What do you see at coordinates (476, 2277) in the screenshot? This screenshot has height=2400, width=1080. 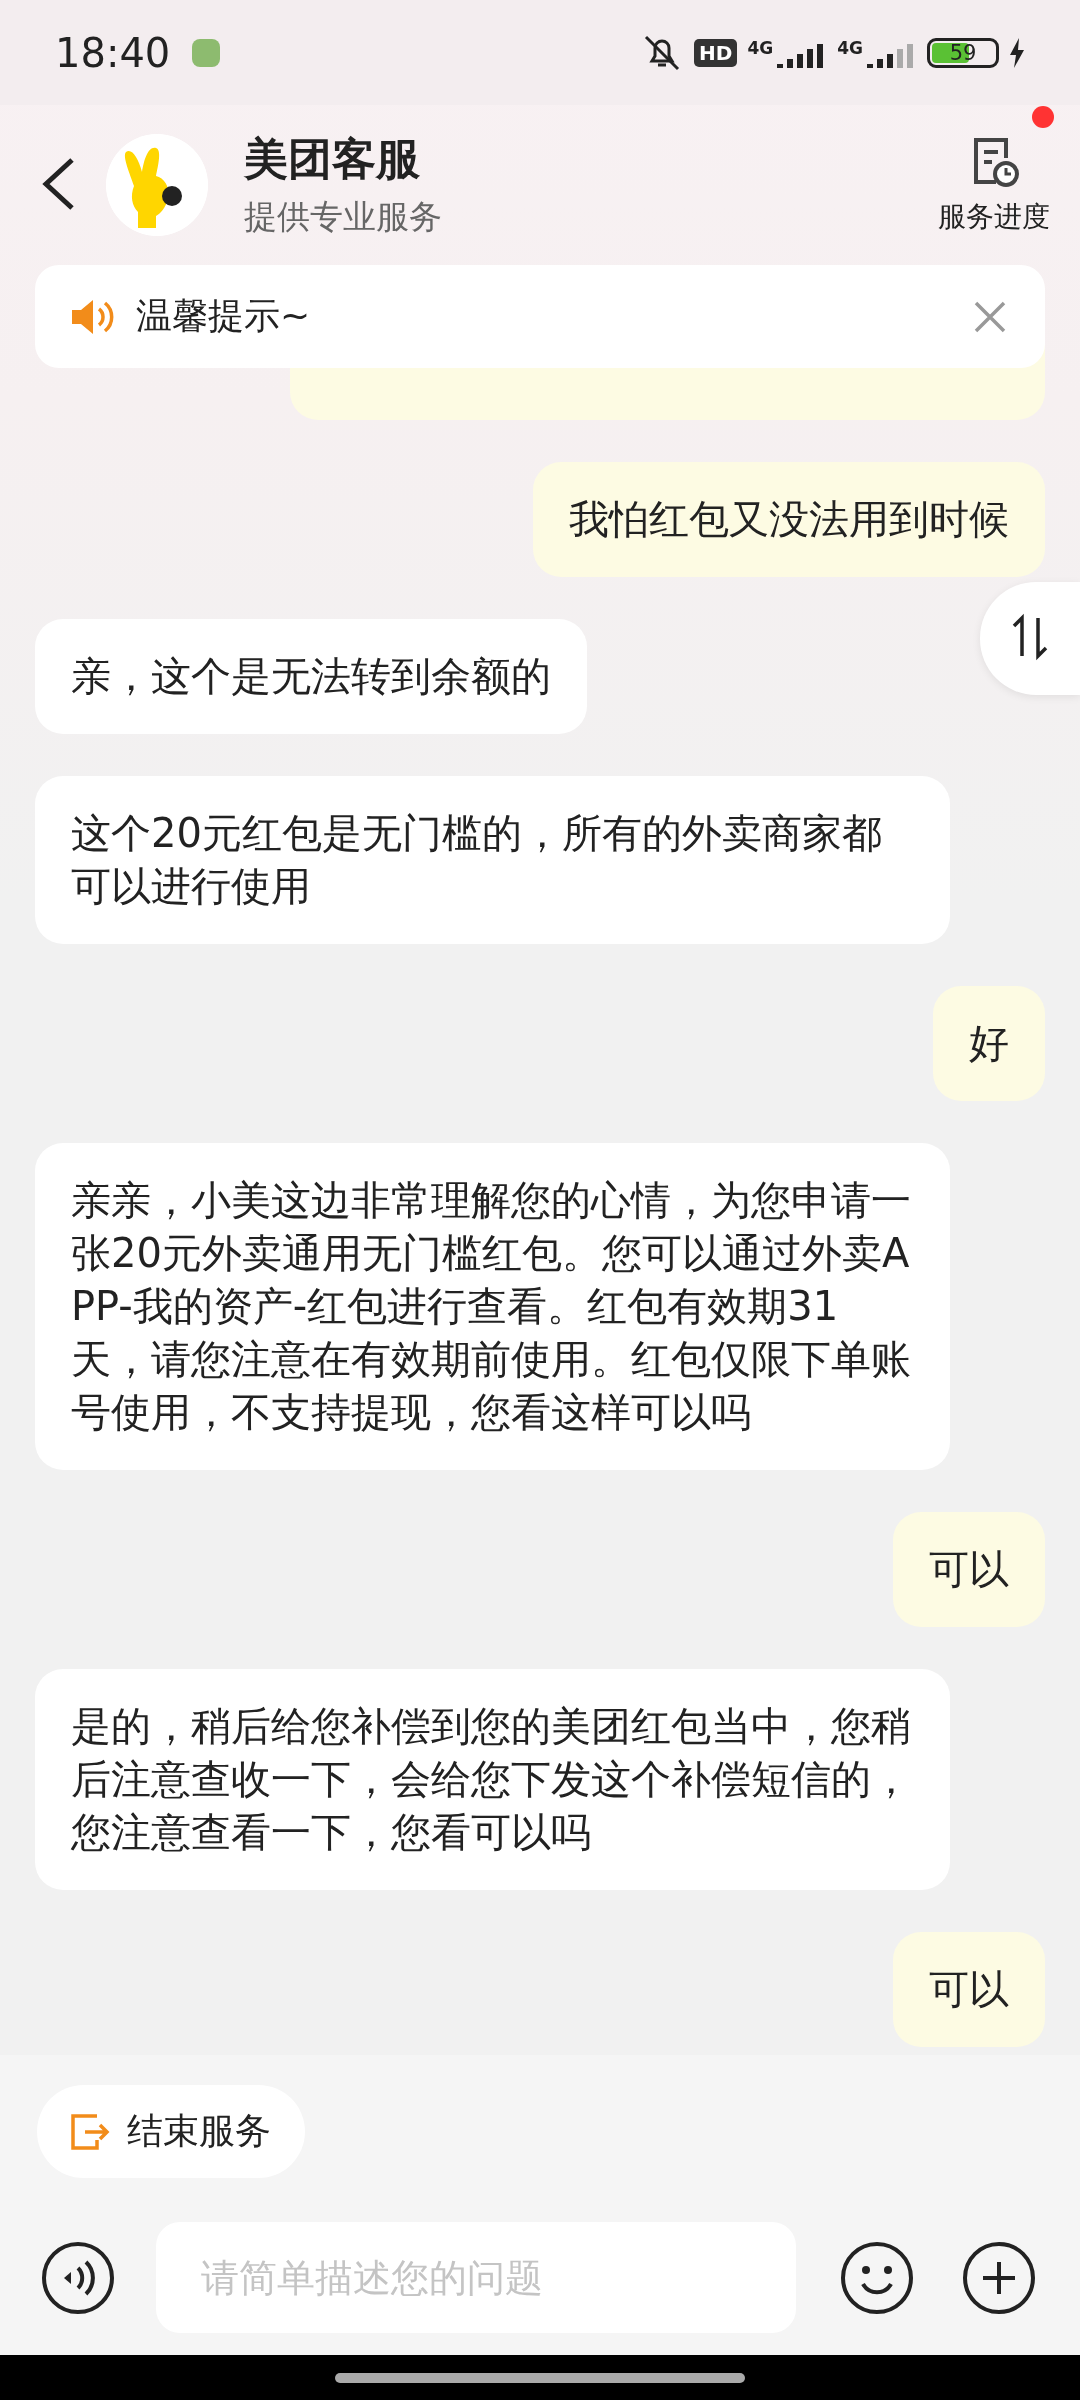 I see `message-input-field: 请简单描述您的问题` at bounding box center [476, 2277].